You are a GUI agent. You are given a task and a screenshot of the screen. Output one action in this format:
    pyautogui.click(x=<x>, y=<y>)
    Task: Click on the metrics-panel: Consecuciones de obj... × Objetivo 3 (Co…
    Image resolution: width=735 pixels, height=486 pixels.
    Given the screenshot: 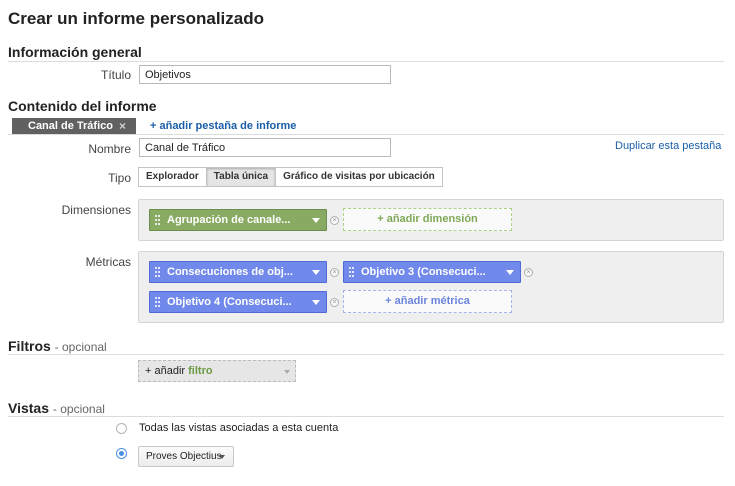 What is the action you would take?
    pyautogui.click(x=431, y=287)
    